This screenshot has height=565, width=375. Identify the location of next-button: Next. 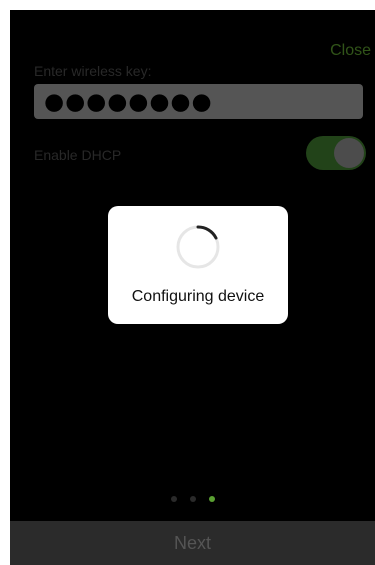
(192, 543).